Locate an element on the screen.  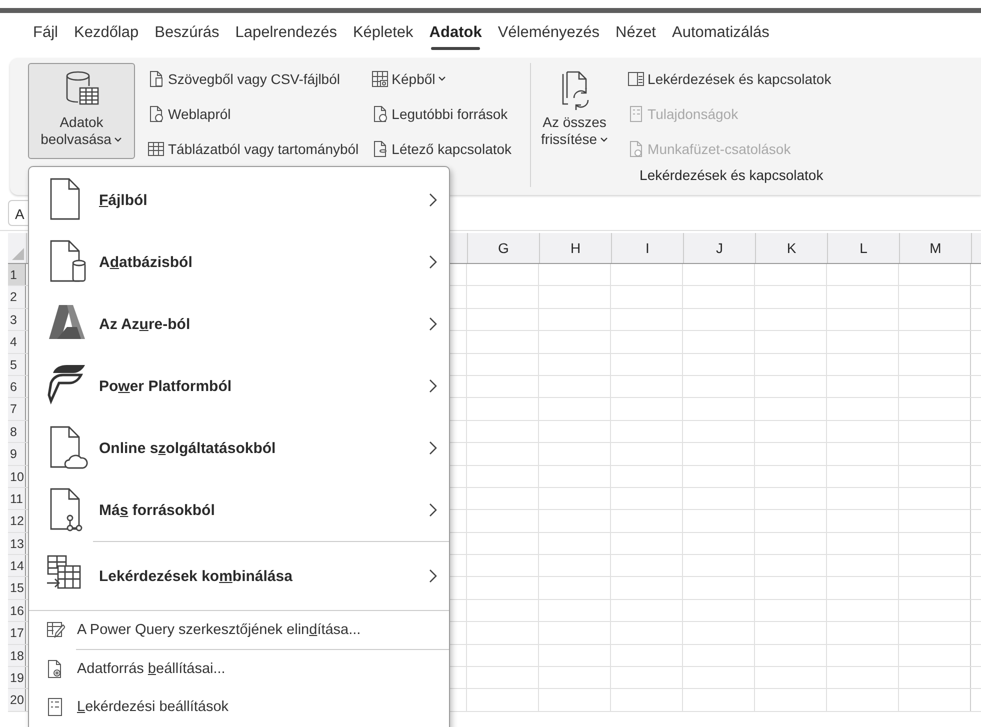
row-header: 17 is located at coordinates (17, 633).